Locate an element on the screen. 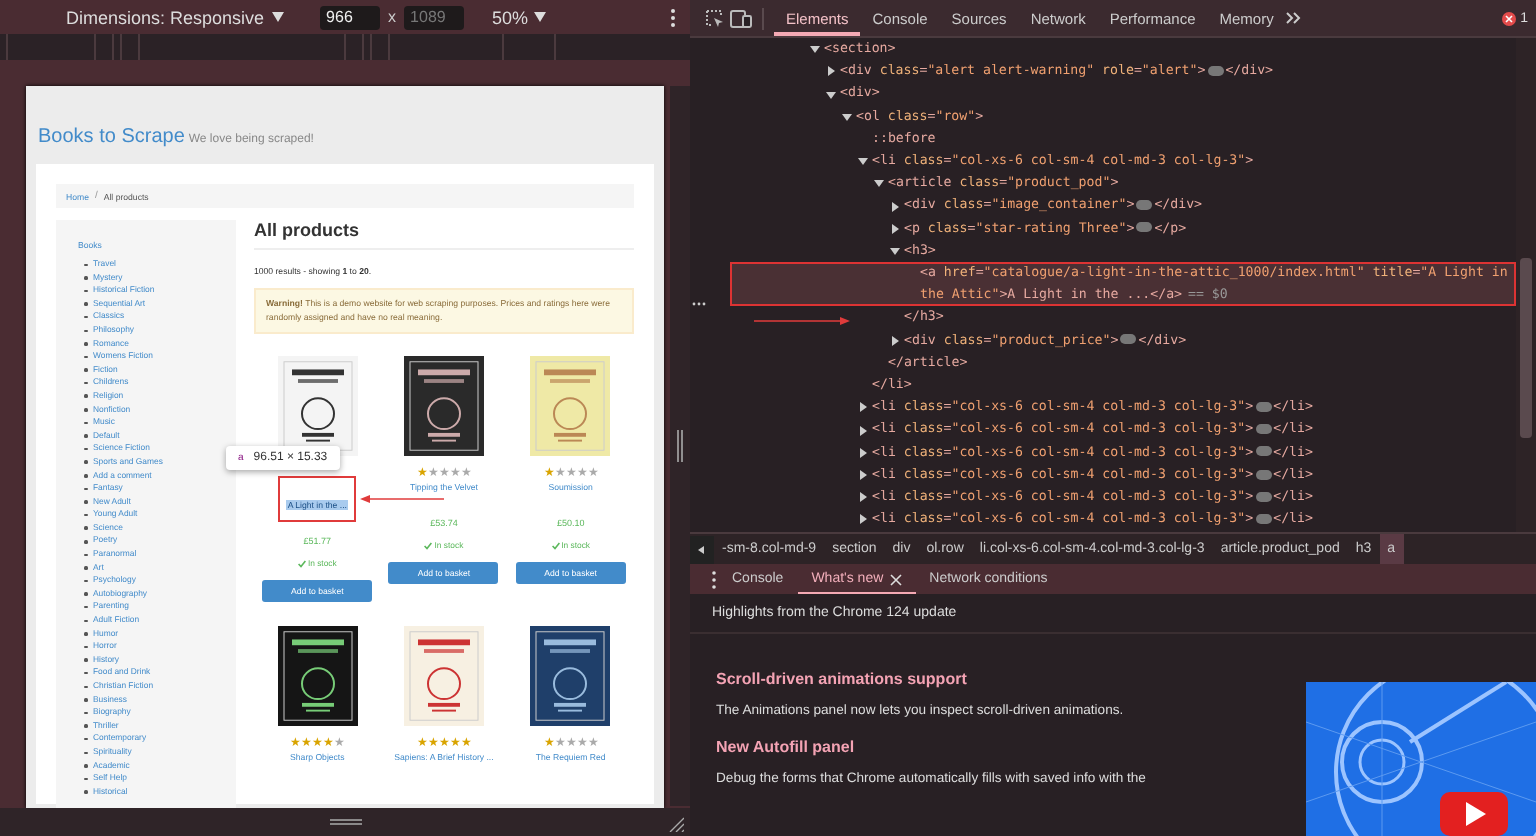 The width and height of the screenshot is (1536, 836). site-logo: Books to Scrape is located at coordinates (111, 137).